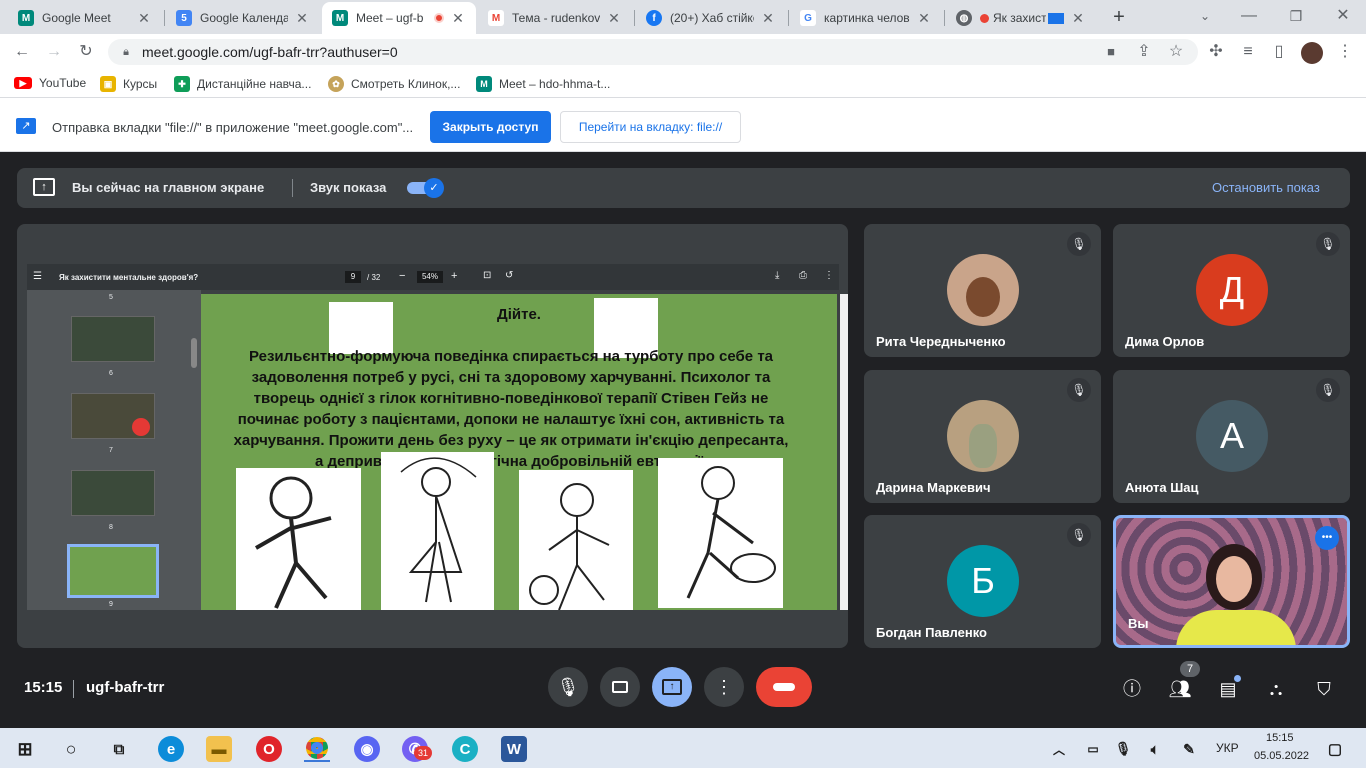 The image size is (1366, 768). Describe the element at coordinates (1280, 738) in the screenshot. I see `clock-time: 15:15` at that location.